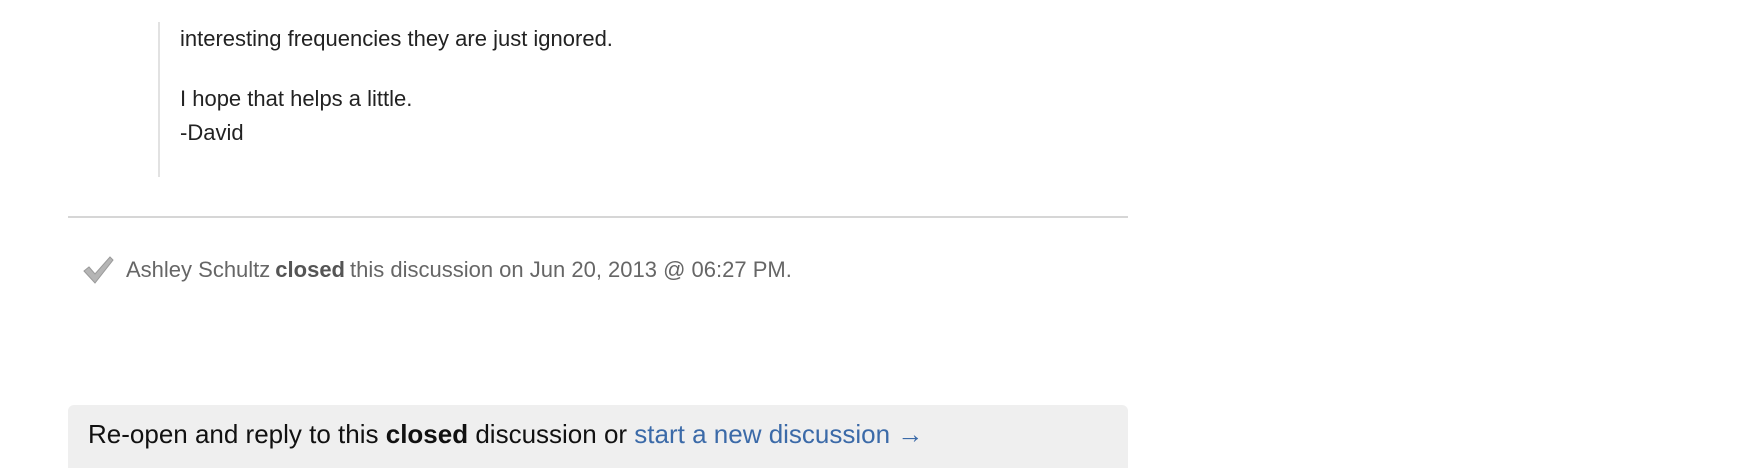  What do you see at coordinates (427, 434) in the screenshot?
I see `reply-bar-closed-word: closed` at bounding box center [427, 434].